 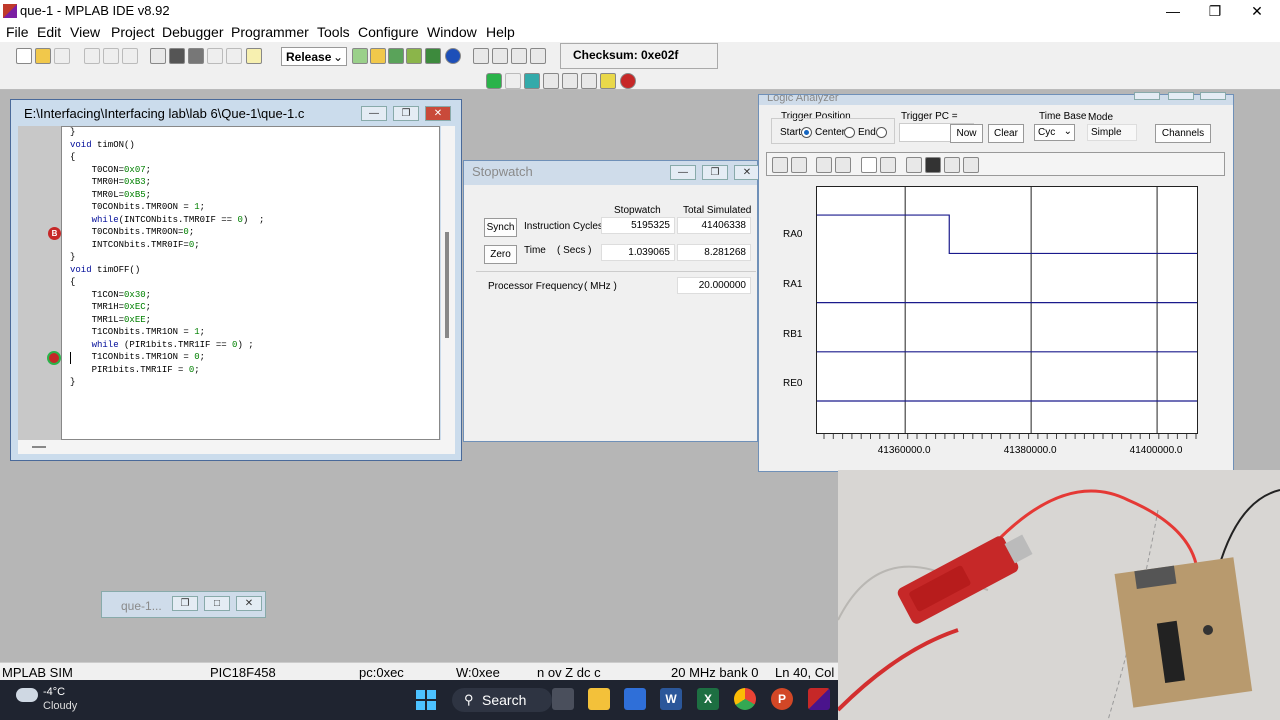 What do you see at coordinates (27, 695) in the screenshot?
I see `cloud-icon` at bounding box center [27, 695].